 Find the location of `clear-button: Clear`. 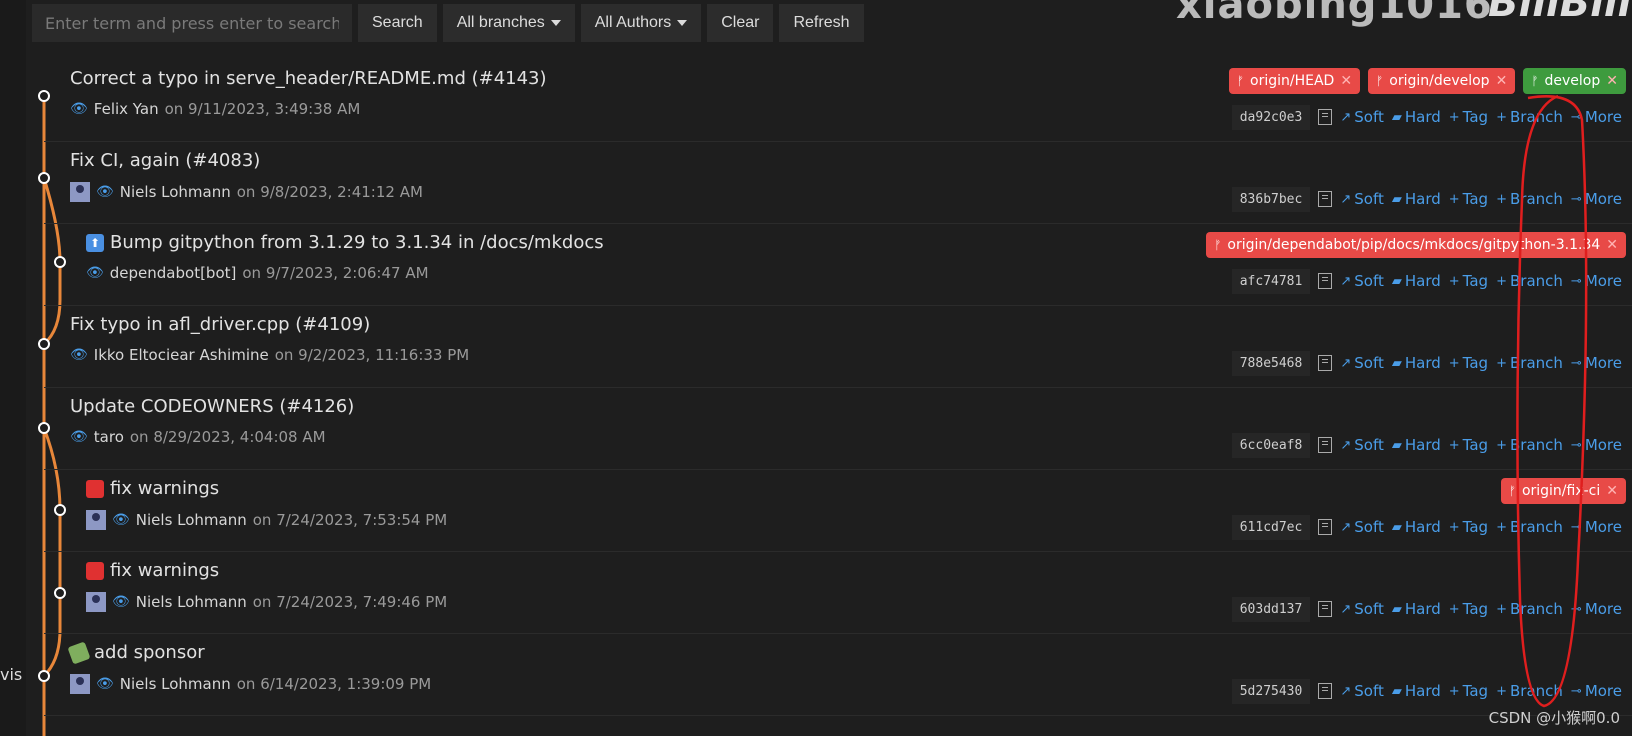

clear-button: Clear is located at coordinates (740, 23).